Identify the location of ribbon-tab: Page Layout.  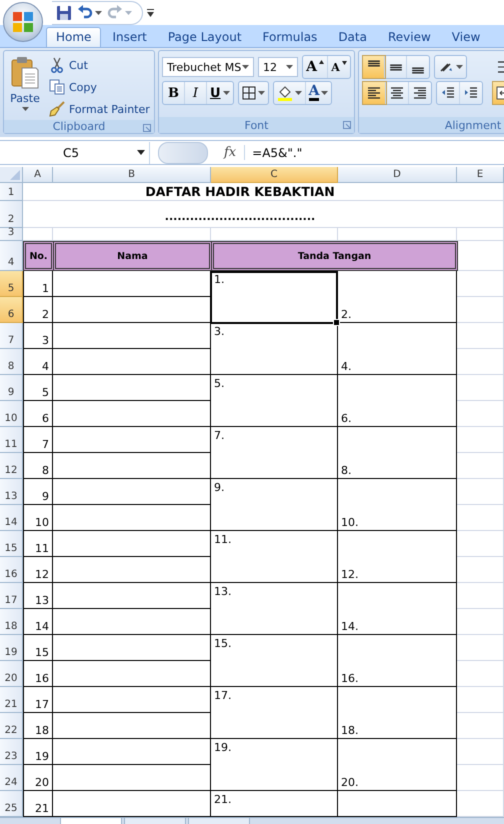
(205, 37).